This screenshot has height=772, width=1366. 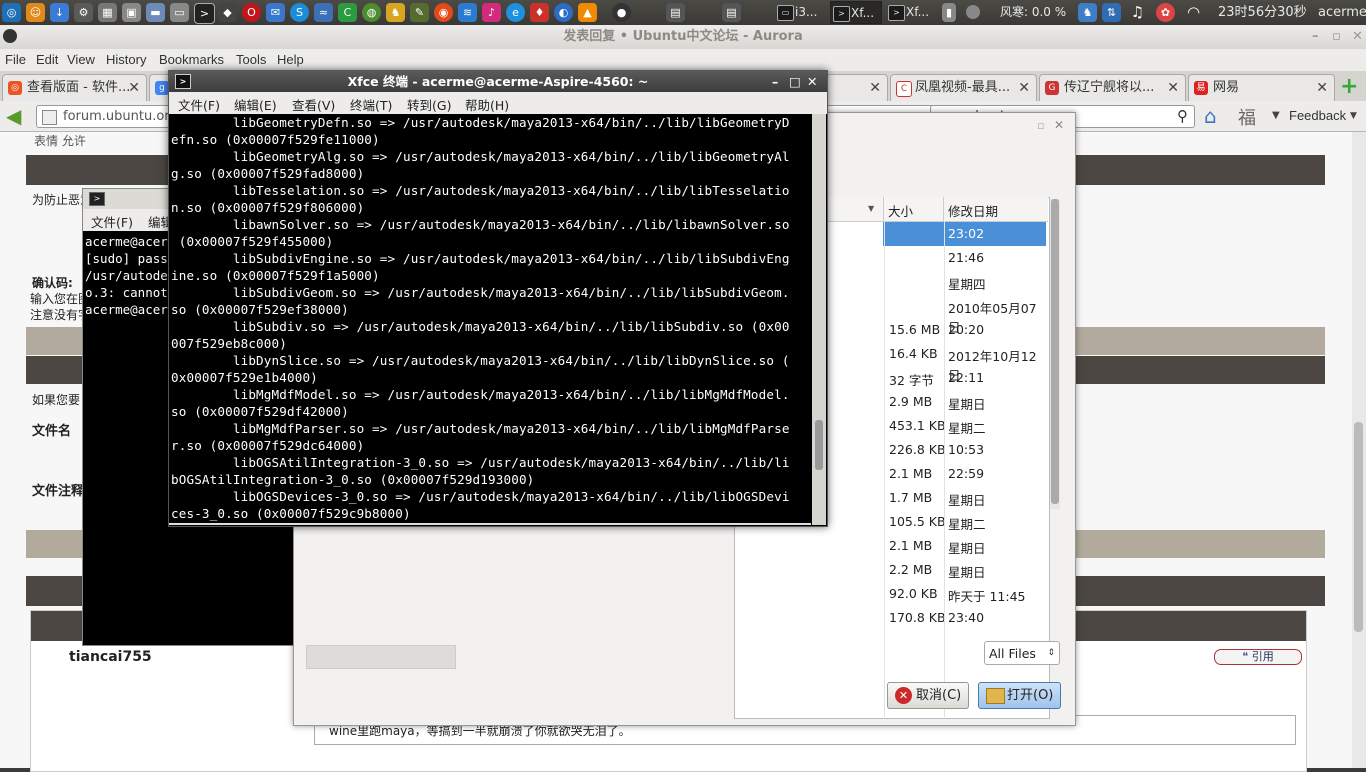 What do you see at coordinates (1111, 12) in the screenshot?
I see `network-tray-icon: ⇅` at bounding box center [1111, 12].